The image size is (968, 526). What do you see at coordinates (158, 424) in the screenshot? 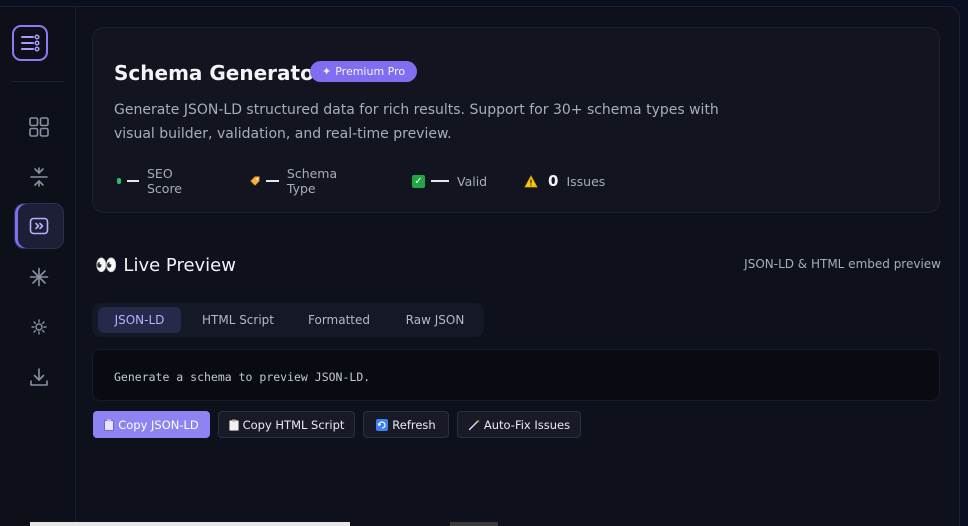
I see `button-label: Copy JSON-LD` at bounding box center [158, 424].